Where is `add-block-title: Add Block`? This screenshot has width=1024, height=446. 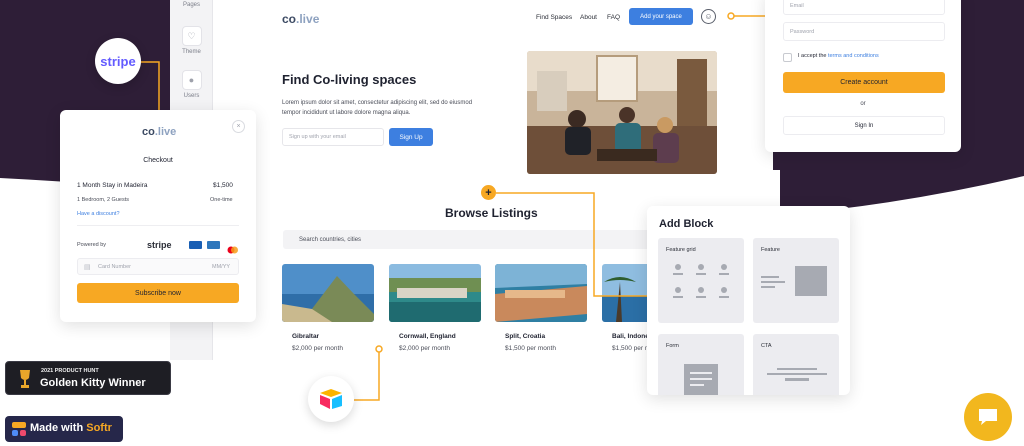 add-block-title: Add Block is located at coordinates (686, 224).